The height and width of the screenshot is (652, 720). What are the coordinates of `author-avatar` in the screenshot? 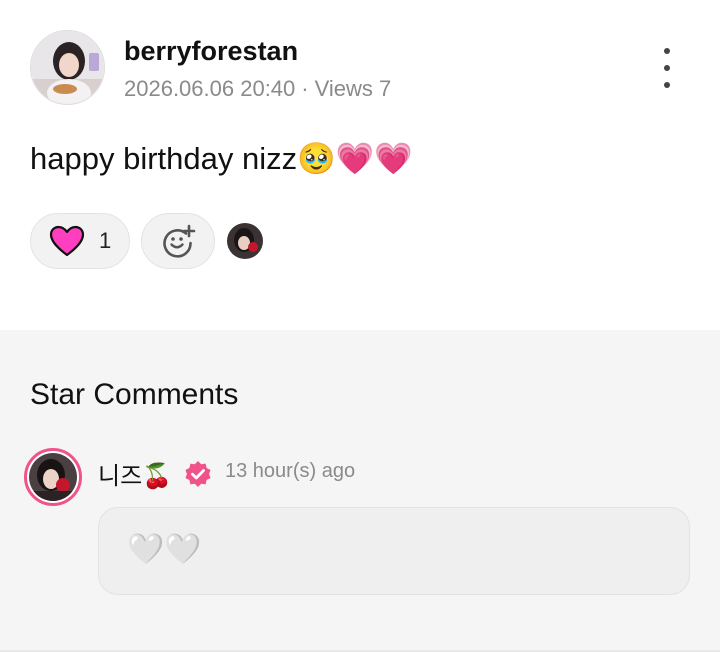 It's located at (67, 67).